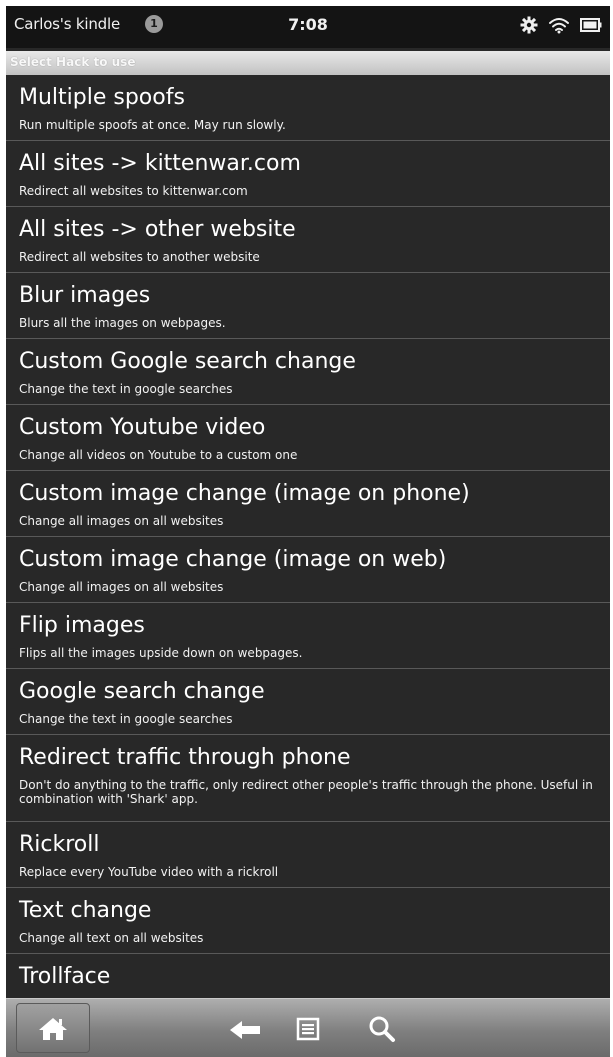  I want to click on list-item-title: Blur images, so click(85, 295).